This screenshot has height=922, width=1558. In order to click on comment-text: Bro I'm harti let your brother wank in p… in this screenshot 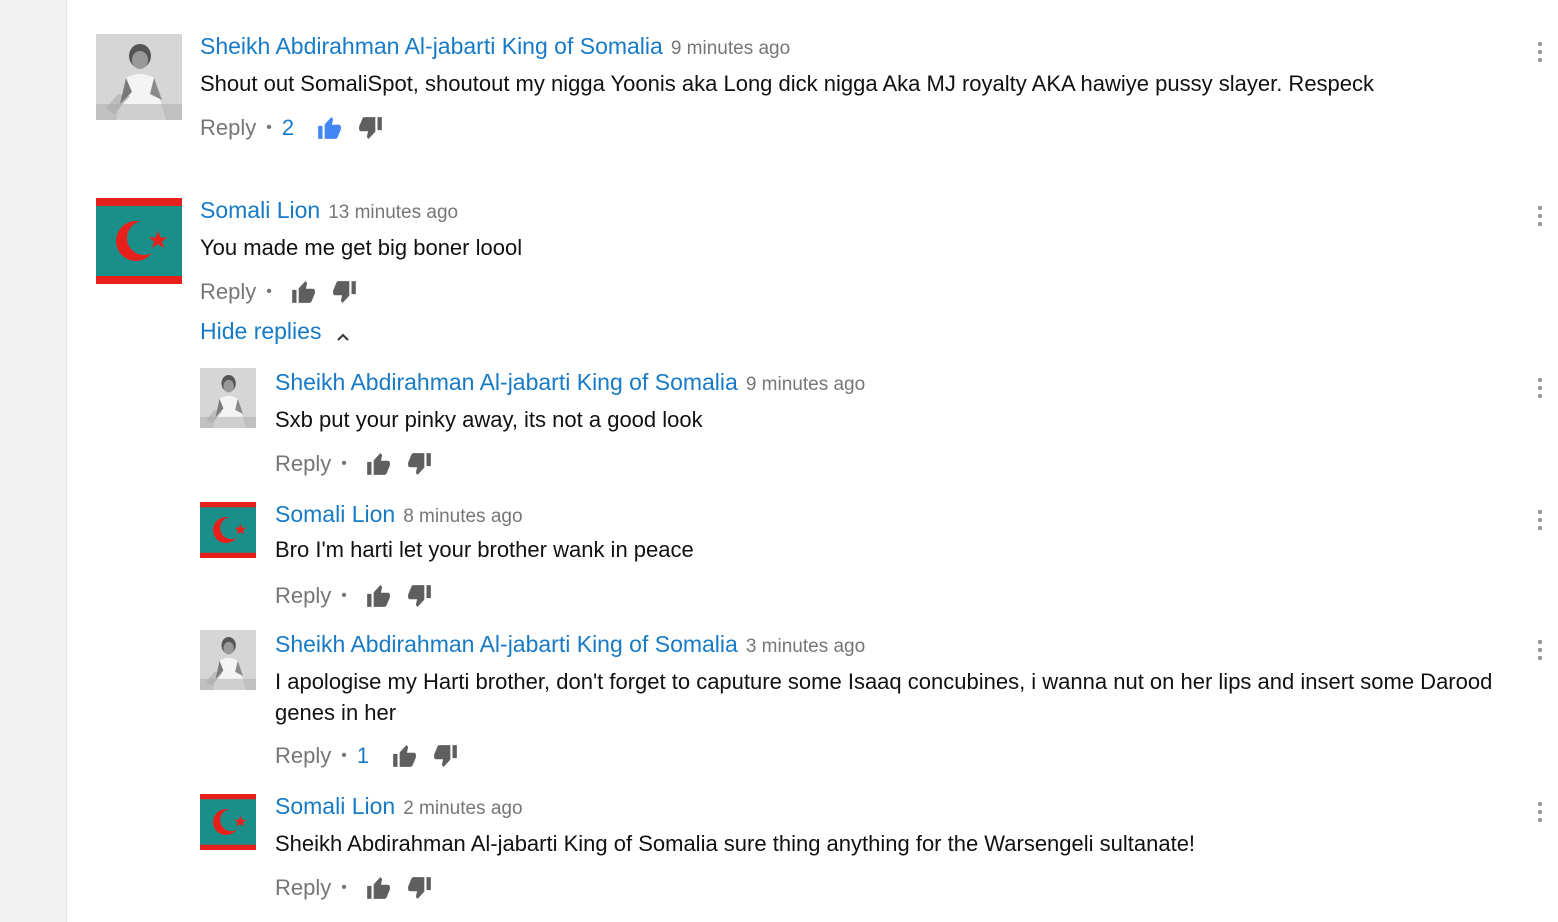, I will do `click(484, 549)`.